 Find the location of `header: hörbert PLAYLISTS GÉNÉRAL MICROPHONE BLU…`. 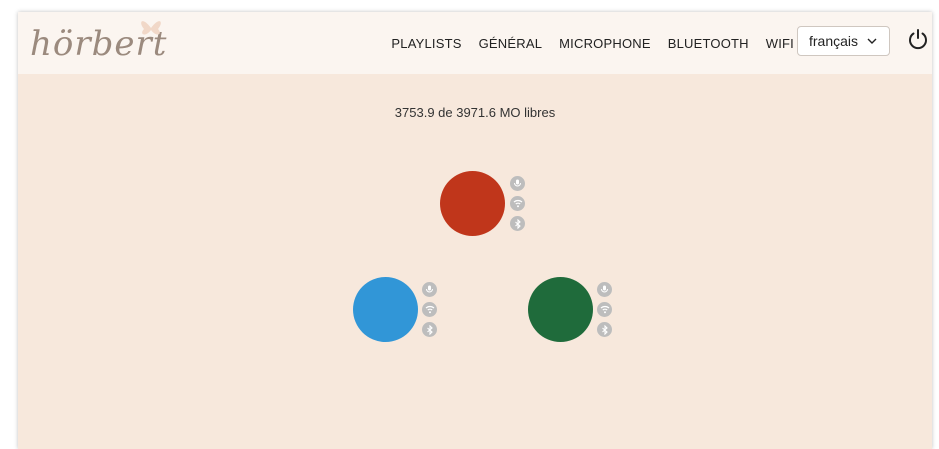

header: hörbert PLAYLISTS GÉNÉRAL MICROPHONE BLU… is located at coordinates (475, 43).